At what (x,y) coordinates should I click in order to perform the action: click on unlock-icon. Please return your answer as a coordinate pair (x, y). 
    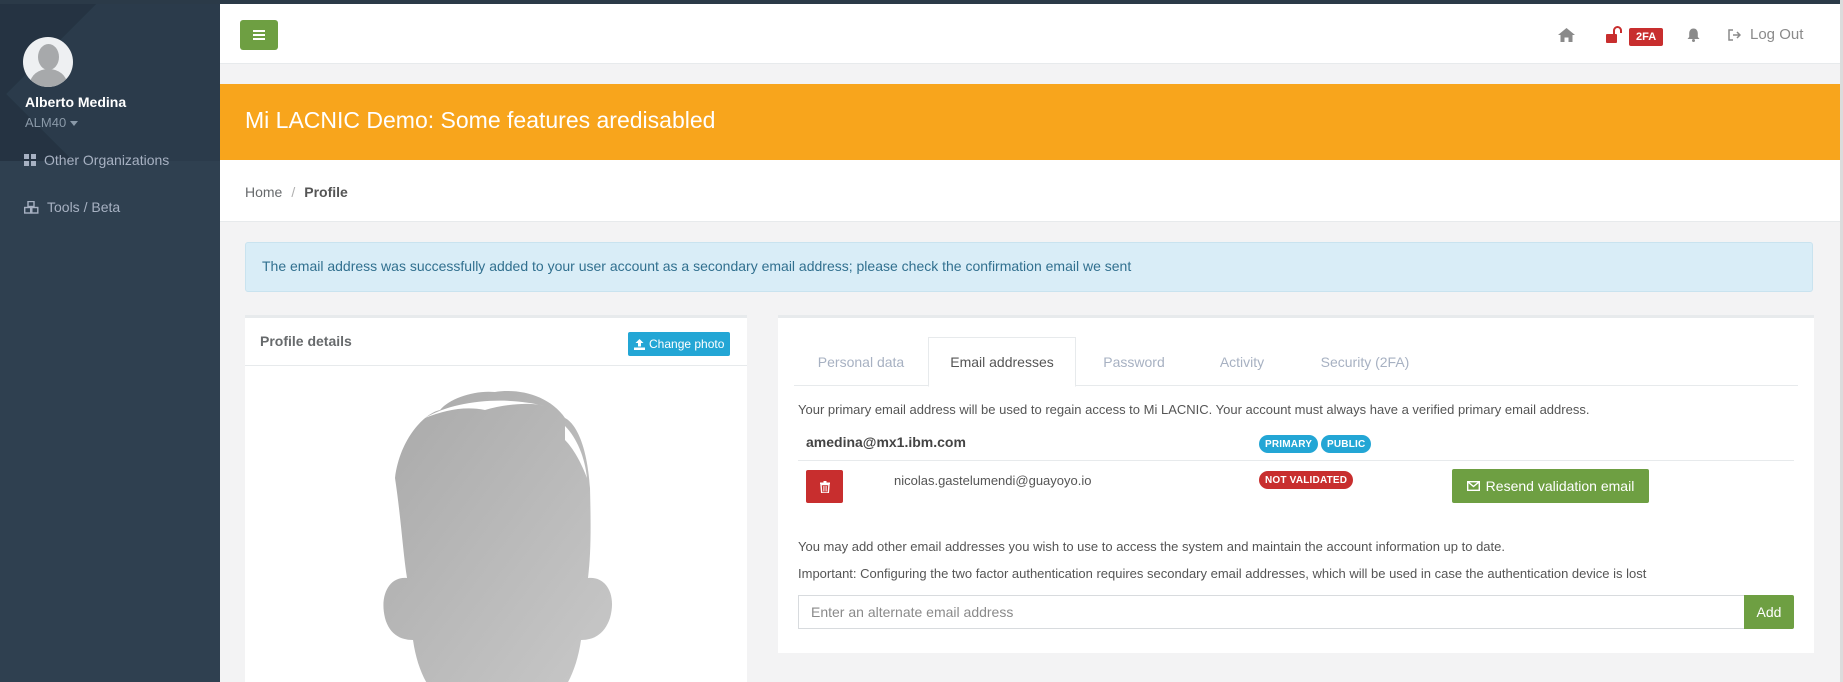
    Looking at the image, I should click on (1614, 34).